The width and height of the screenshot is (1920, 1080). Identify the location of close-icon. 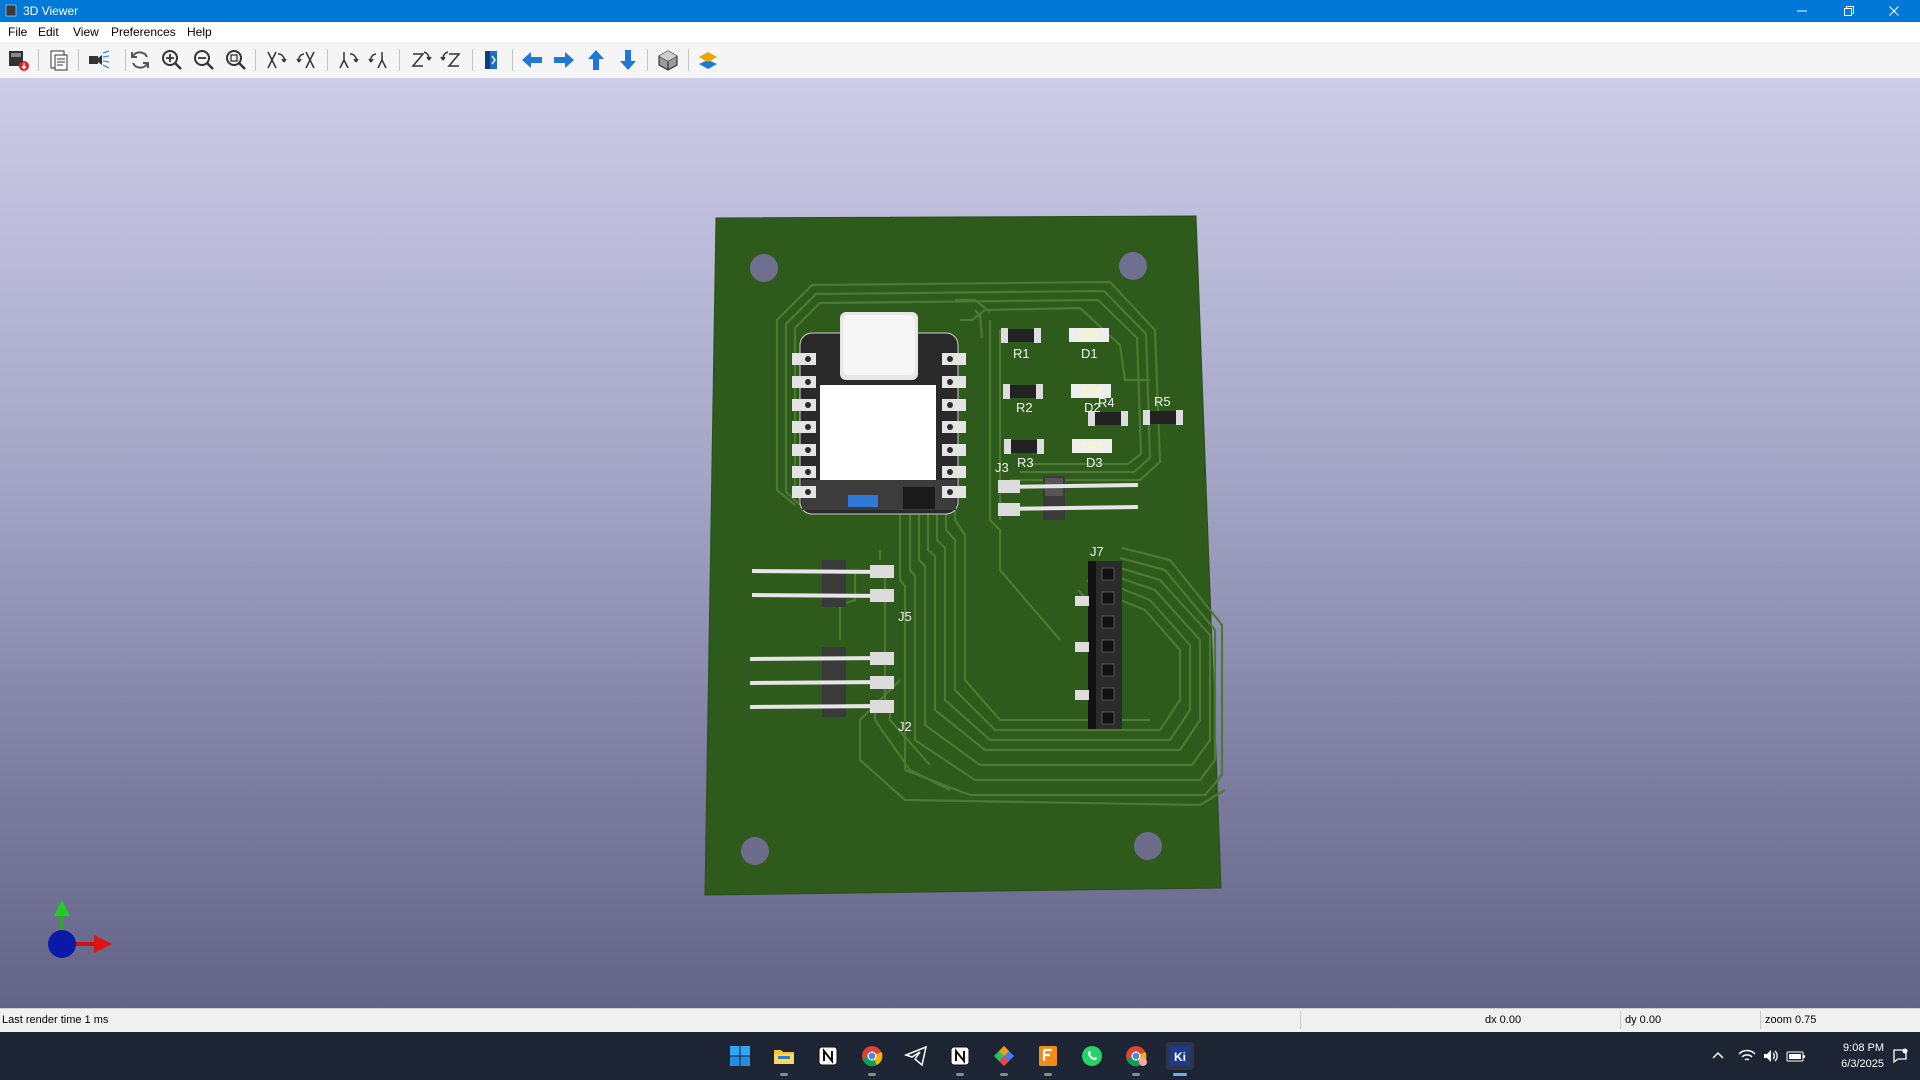
(1894, 11).